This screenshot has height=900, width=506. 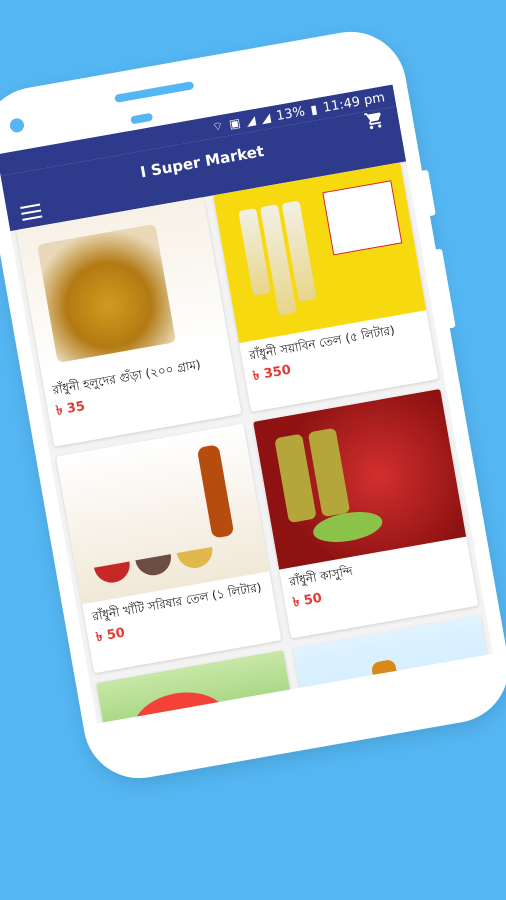 What do you see at coordinates (266, 118) in the screenshot?
I see `signal2-icon: ◢` at bounding box center [266, 118].